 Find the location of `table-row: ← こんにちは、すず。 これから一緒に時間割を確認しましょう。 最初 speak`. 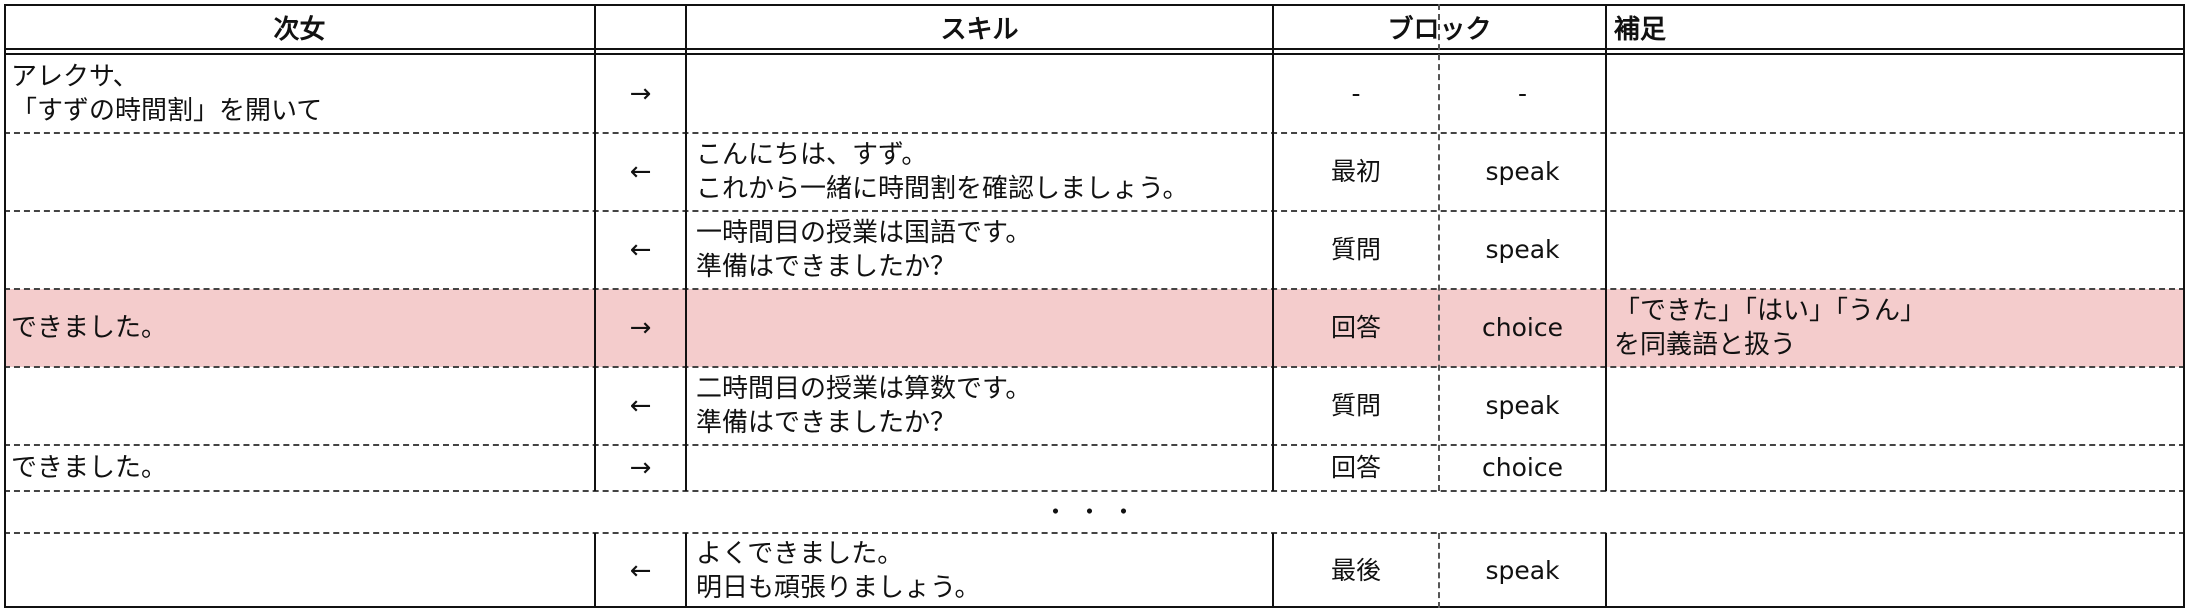

table-row: ← こんにちは、すず。 これから一緒に時間割を確認しましょう。 最初 speak is located at coordinates (1094, 172).